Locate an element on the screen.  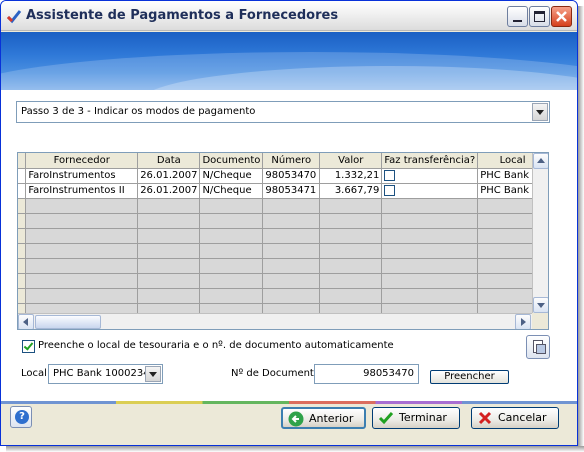
document-copy-icon is located at coordinates (541, 349).